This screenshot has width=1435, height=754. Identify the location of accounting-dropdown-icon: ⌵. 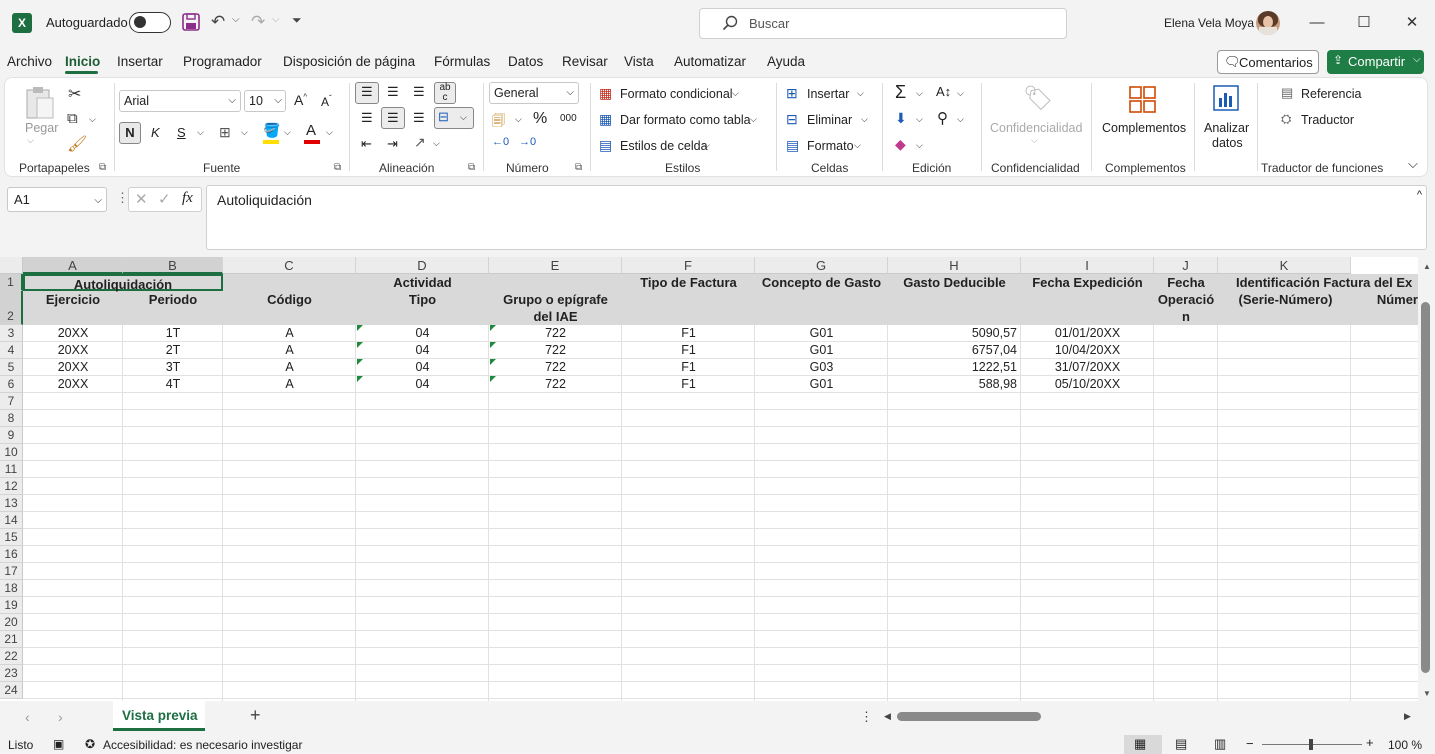
(518, 119).